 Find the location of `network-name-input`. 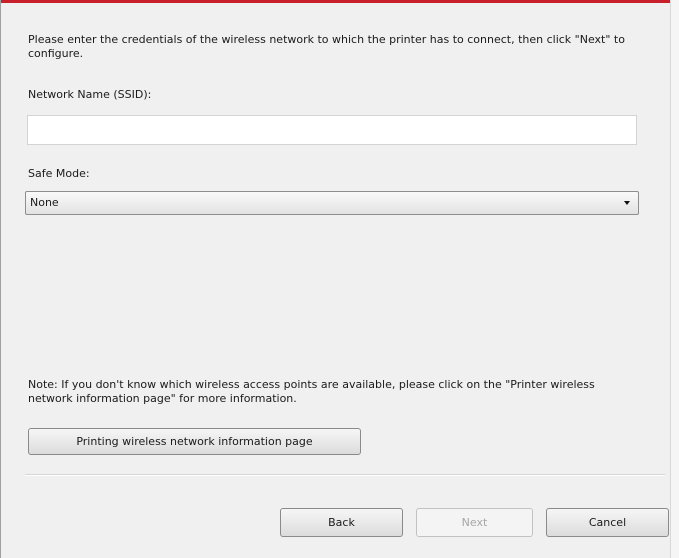

network-name-input is located at coordinates (332, 130).